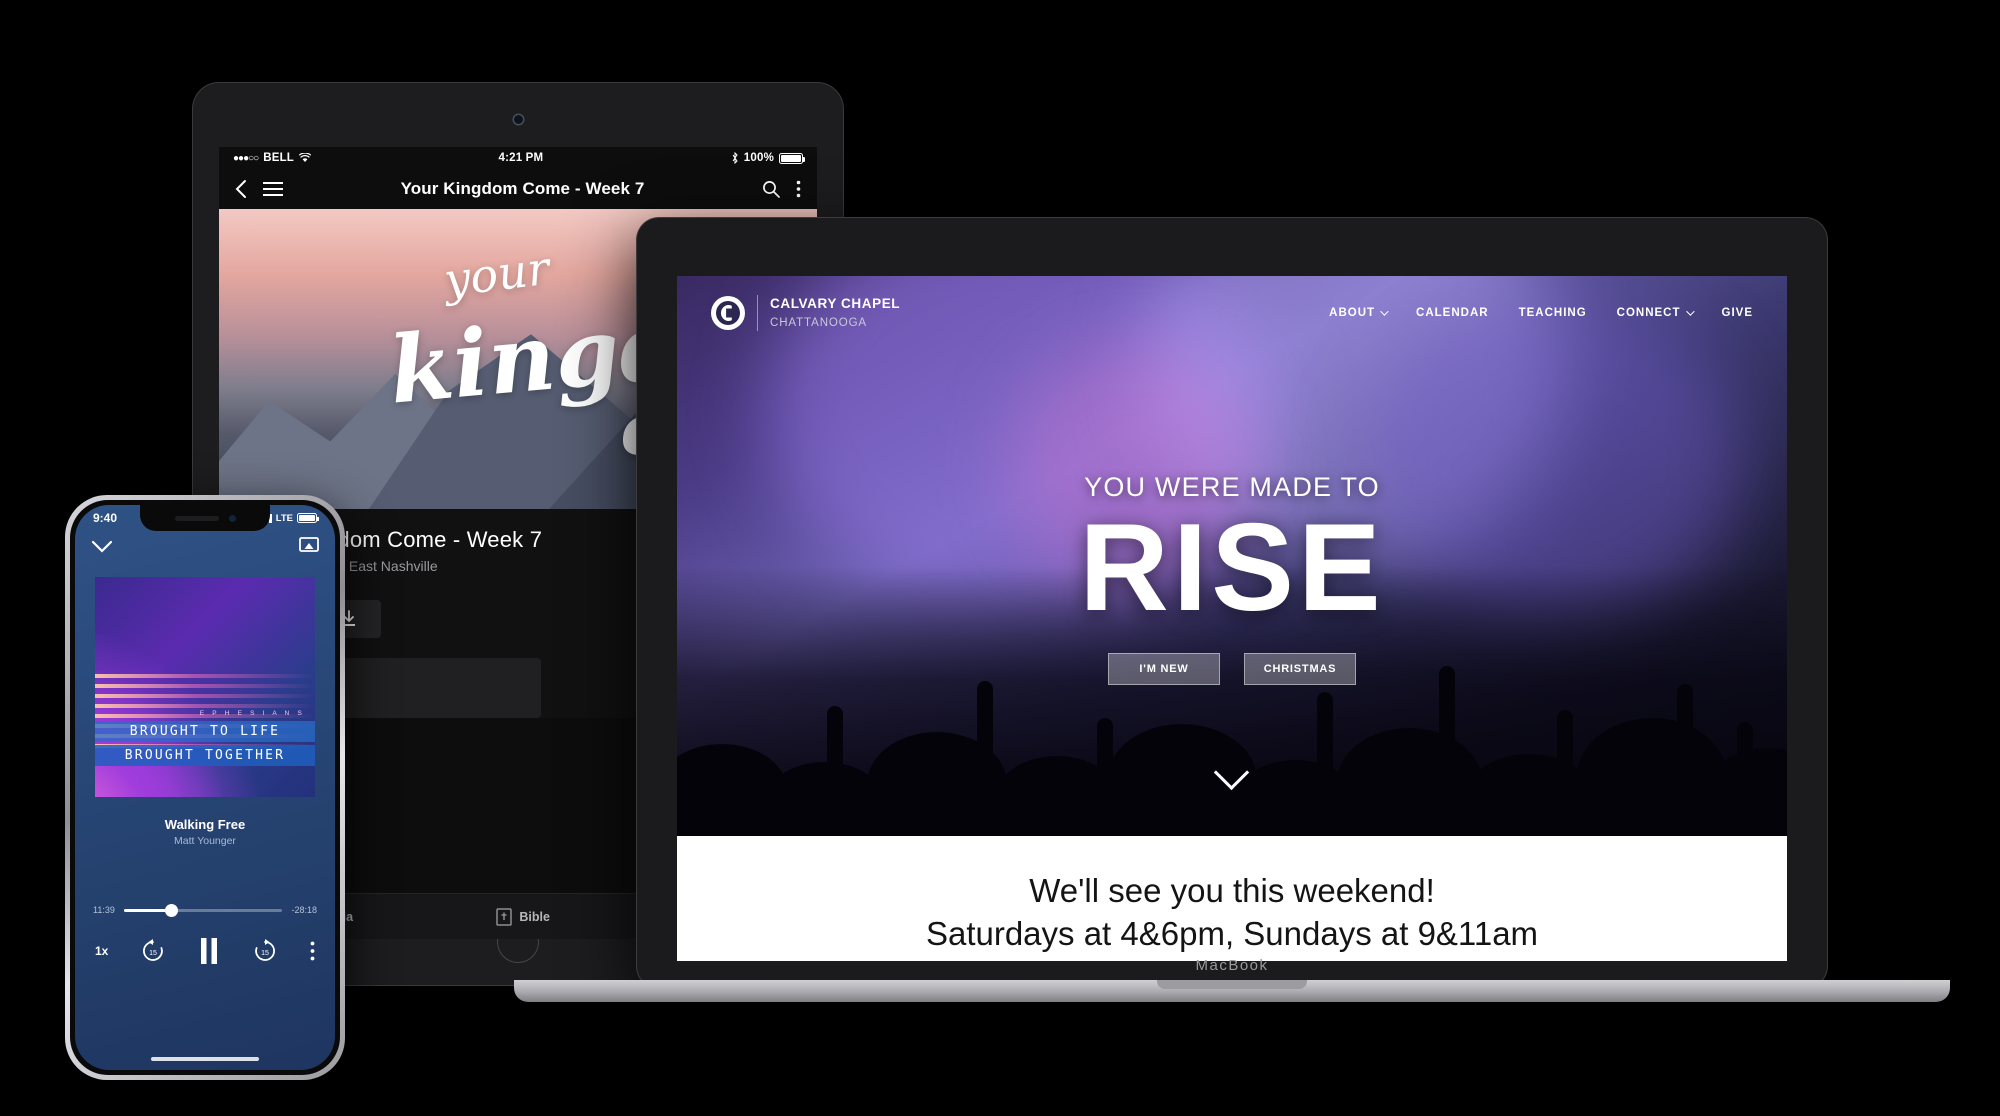  I want to click on site-navigation: ABOUT CALENDAR TEACHING CONNECT GIVE, so click(1541, 313).